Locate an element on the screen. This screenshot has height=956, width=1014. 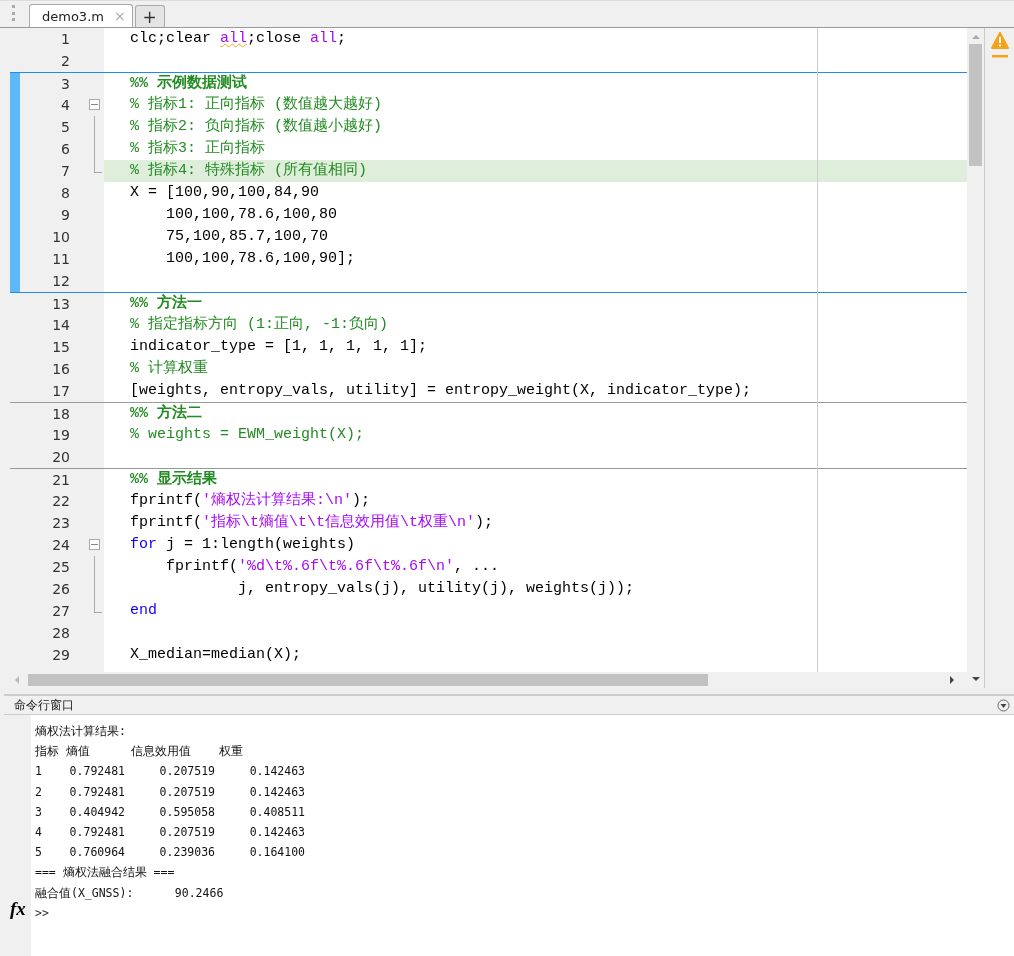
code-line: indicator_type = [1, 1, 1, 1, 1]; is located at coordinates (279, 347).